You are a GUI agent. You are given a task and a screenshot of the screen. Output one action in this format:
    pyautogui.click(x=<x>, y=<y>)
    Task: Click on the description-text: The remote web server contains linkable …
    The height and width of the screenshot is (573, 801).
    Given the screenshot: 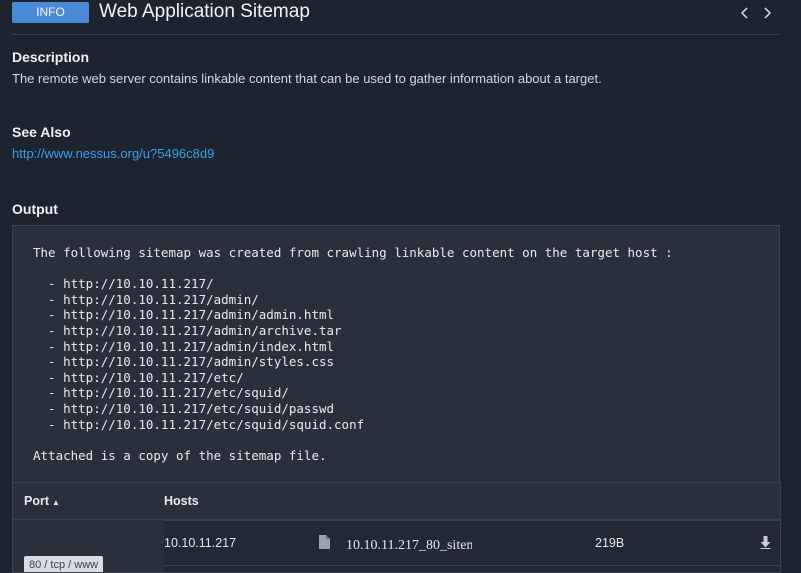 What is the action you would take?
    pyautogui.click(x=307, y=78)
    